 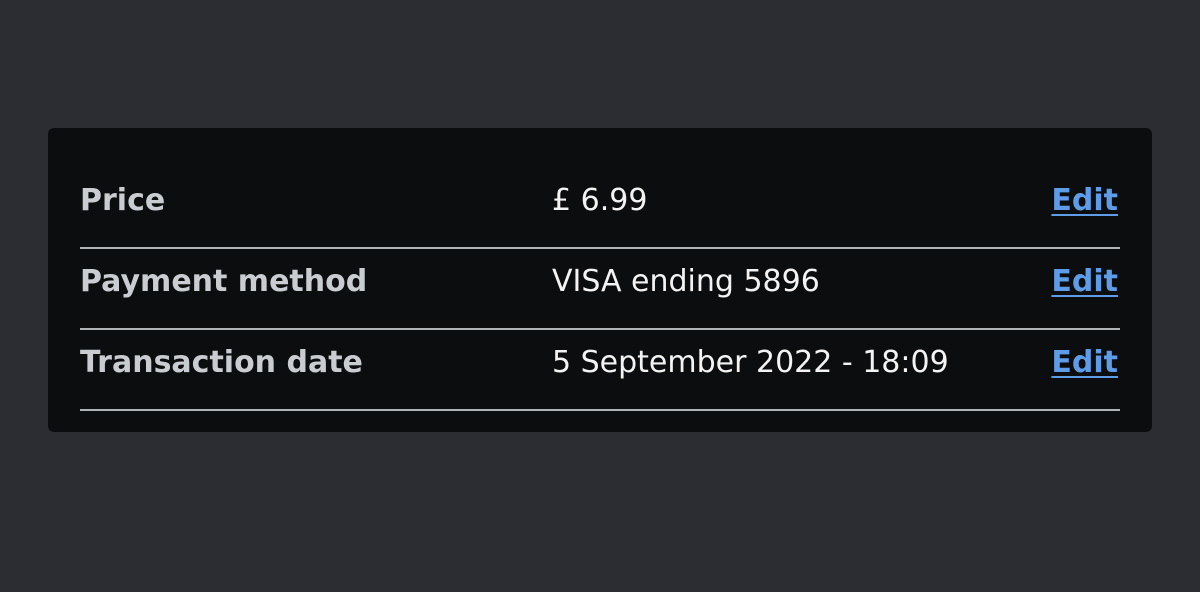 What do you see at coordinates (1084, 201) in the screenshot?
I see `edit-price-link: Edit` at bounding box center [1084, 201].